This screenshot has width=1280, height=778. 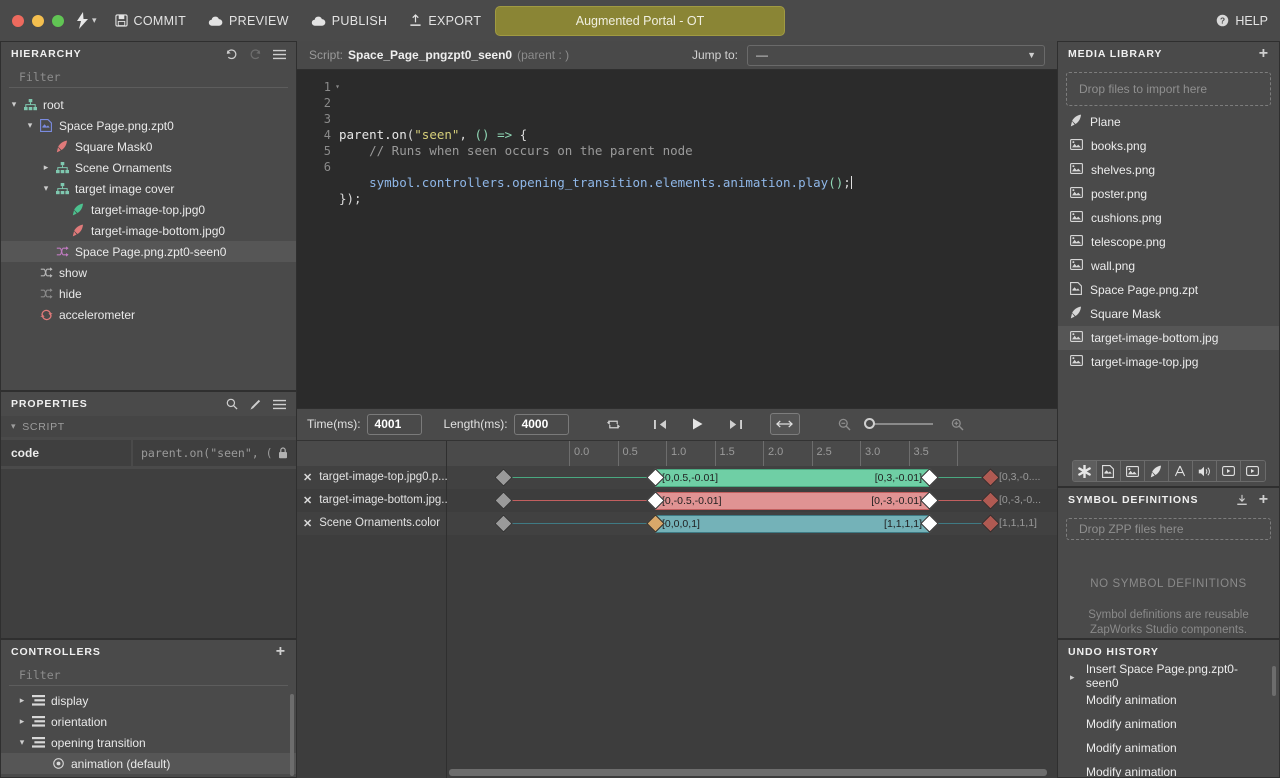 What do you see at coordinates (148, 230) in the screenshot?
I see `hierarchy-node-6: target-image-bottom.jpg0` at bounding box center [148, 230].